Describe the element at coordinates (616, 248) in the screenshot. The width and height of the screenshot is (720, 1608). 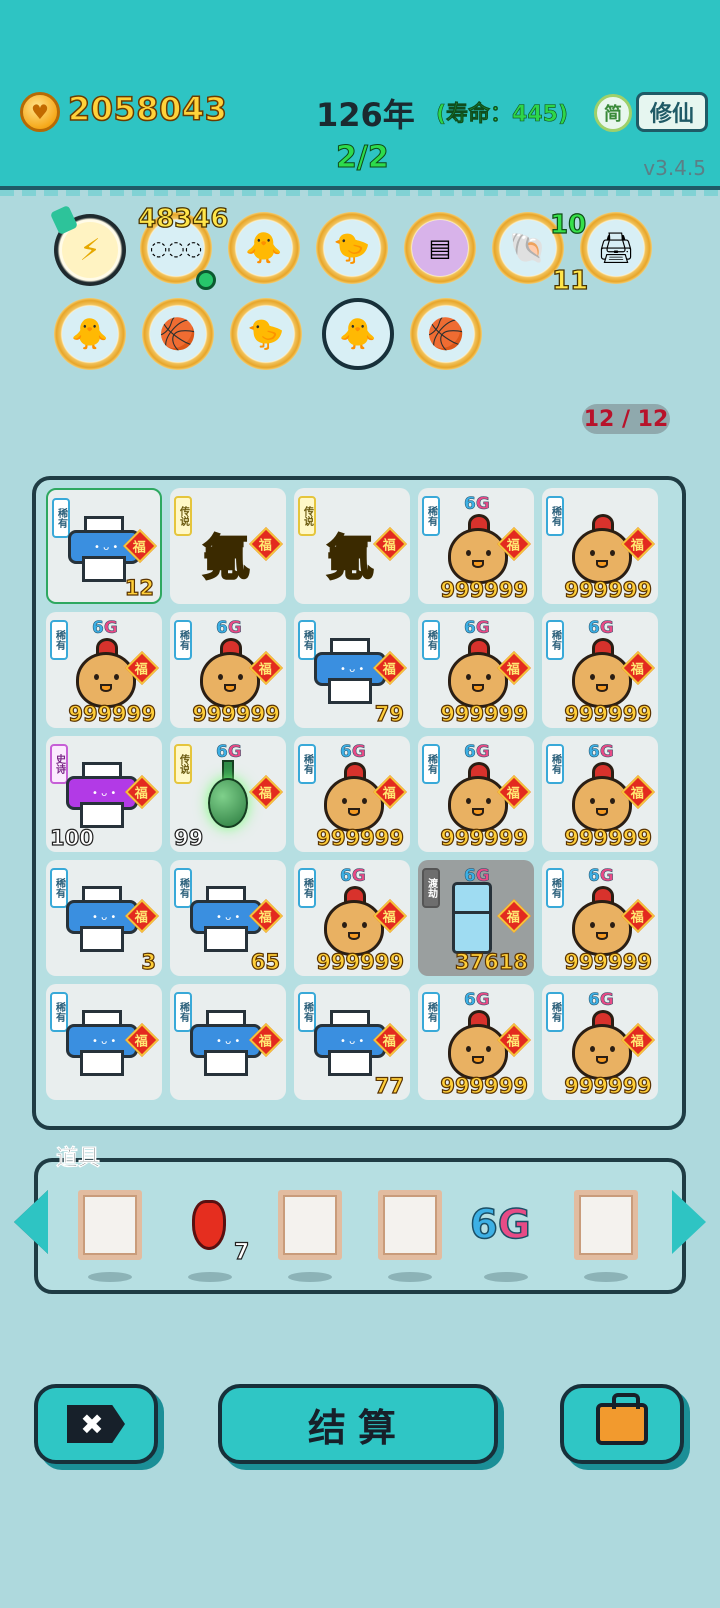
I see `printer-warning-icon: 🖨` at that location.